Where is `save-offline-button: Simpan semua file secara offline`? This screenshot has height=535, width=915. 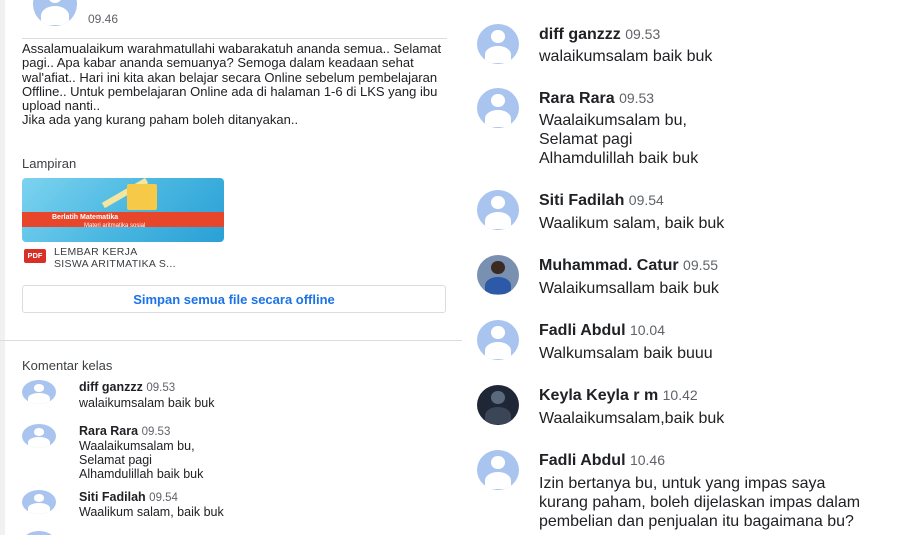 save-offline-button: Simpan semua file secara offline is located at coordinates (234, 299).